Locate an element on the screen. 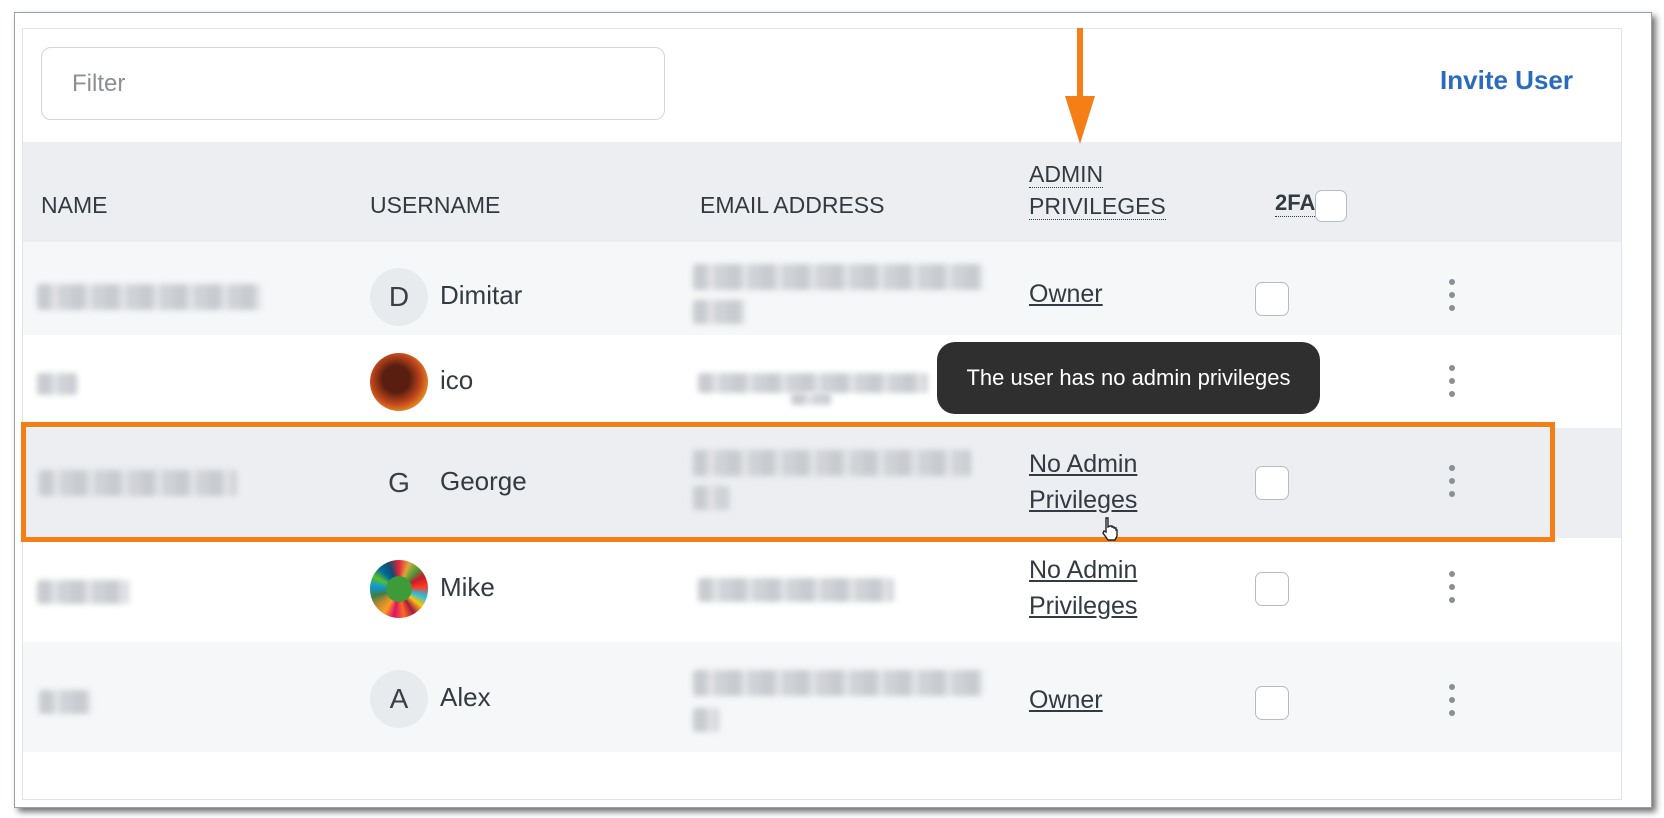 The image size is (1664, 818). select-all-2fa-checkbox is located at coordinates (1331, 206).